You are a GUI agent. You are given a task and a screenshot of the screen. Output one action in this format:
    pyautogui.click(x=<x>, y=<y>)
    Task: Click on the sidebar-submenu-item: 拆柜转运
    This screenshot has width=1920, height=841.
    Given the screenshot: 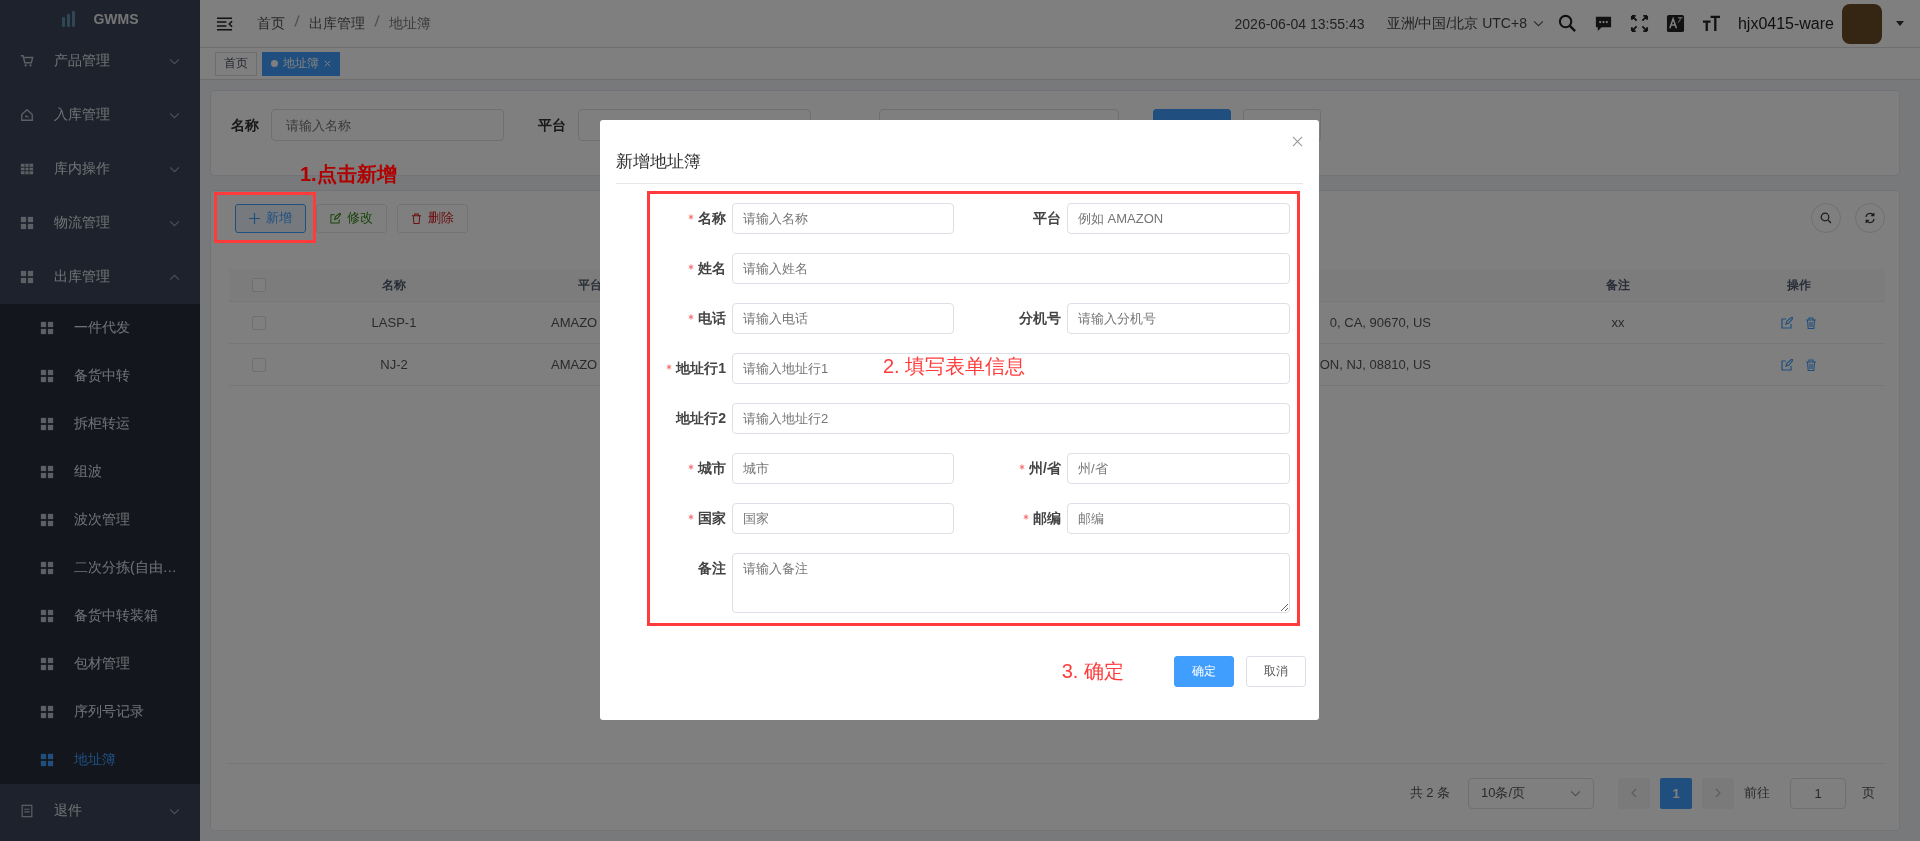 What is the action you would take?
    pyautogui.click(x=100, y=424)
    